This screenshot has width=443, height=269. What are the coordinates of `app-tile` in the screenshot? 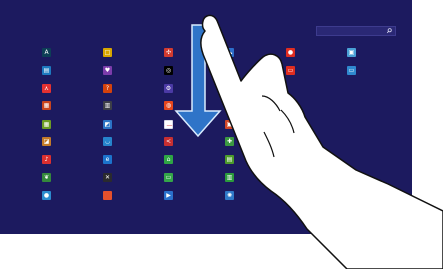 It's located at (107, 195).